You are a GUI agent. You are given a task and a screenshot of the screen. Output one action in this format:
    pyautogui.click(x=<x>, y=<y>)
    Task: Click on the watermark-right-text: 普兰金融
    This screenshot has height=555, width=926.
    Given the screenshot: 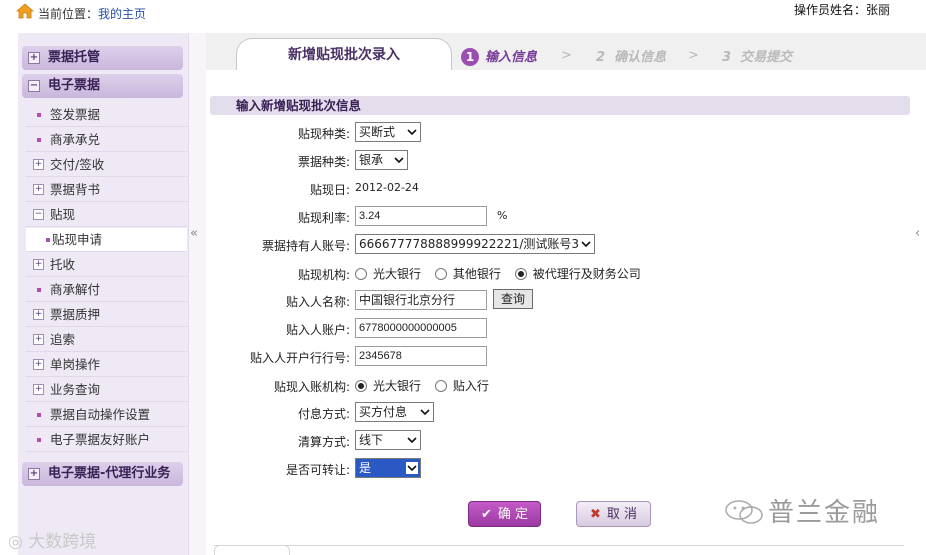 What is the action you would take?
    pyautogui.click(x=824, y=513)
    